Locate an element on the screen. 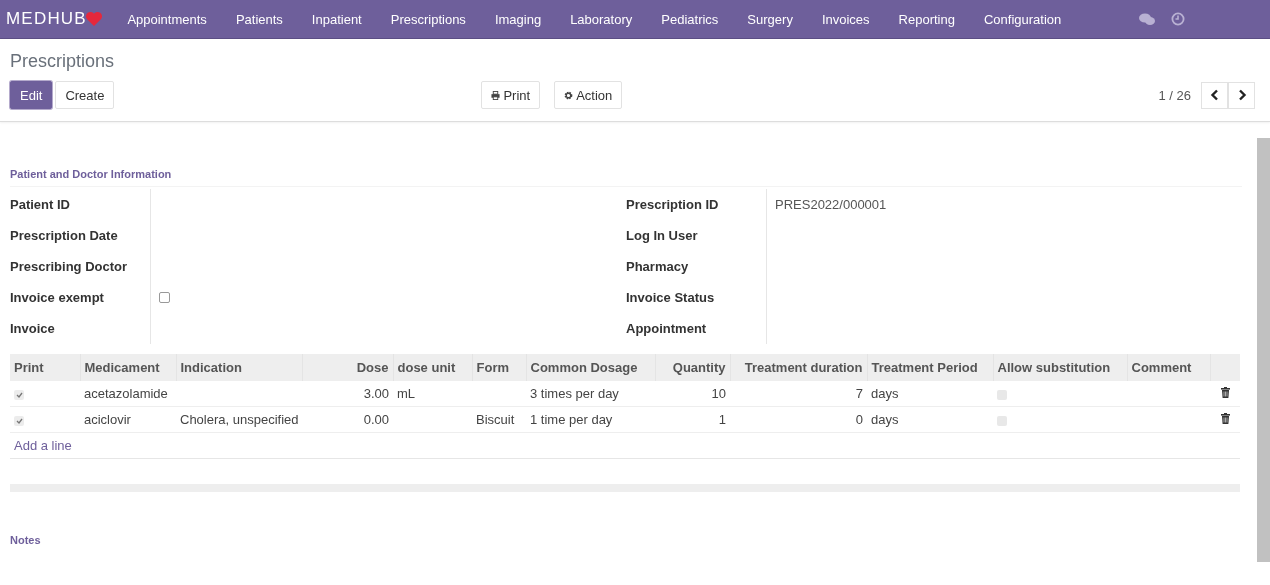  table-cell: mL is located at coordinates (406, 393).